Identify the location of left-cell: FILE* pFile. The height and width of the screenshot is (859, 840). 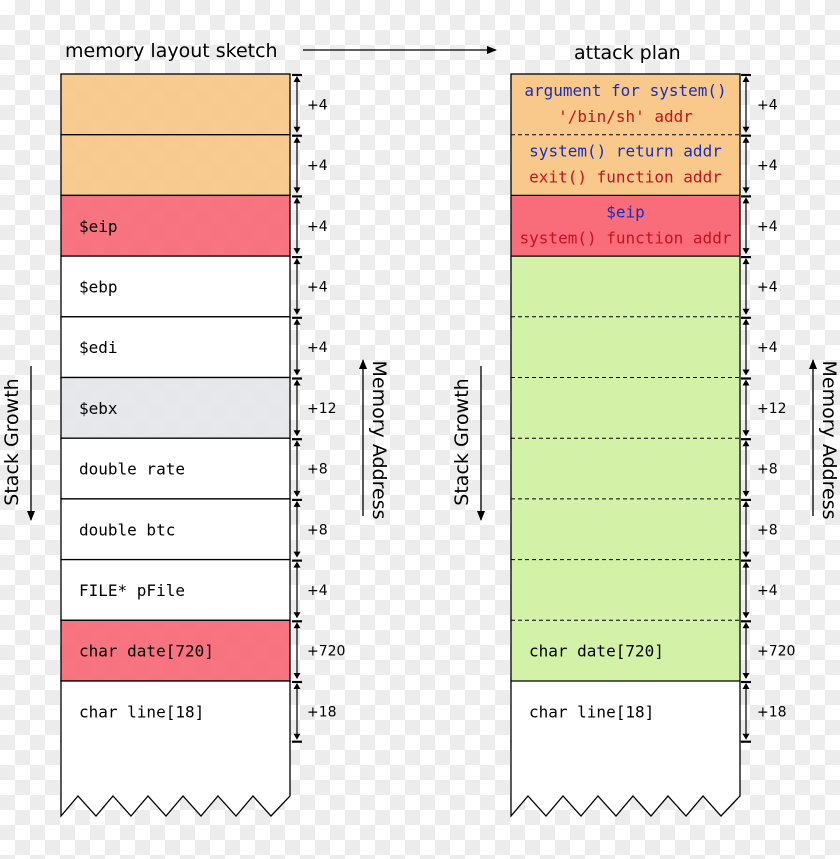
(175, 589).